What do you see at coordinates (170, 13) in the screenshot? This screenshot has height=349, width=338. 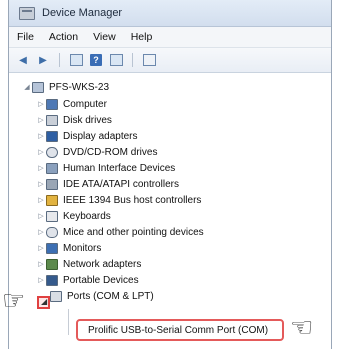 I see `title-bar: Device Manager` at bounding box center [170, 13].